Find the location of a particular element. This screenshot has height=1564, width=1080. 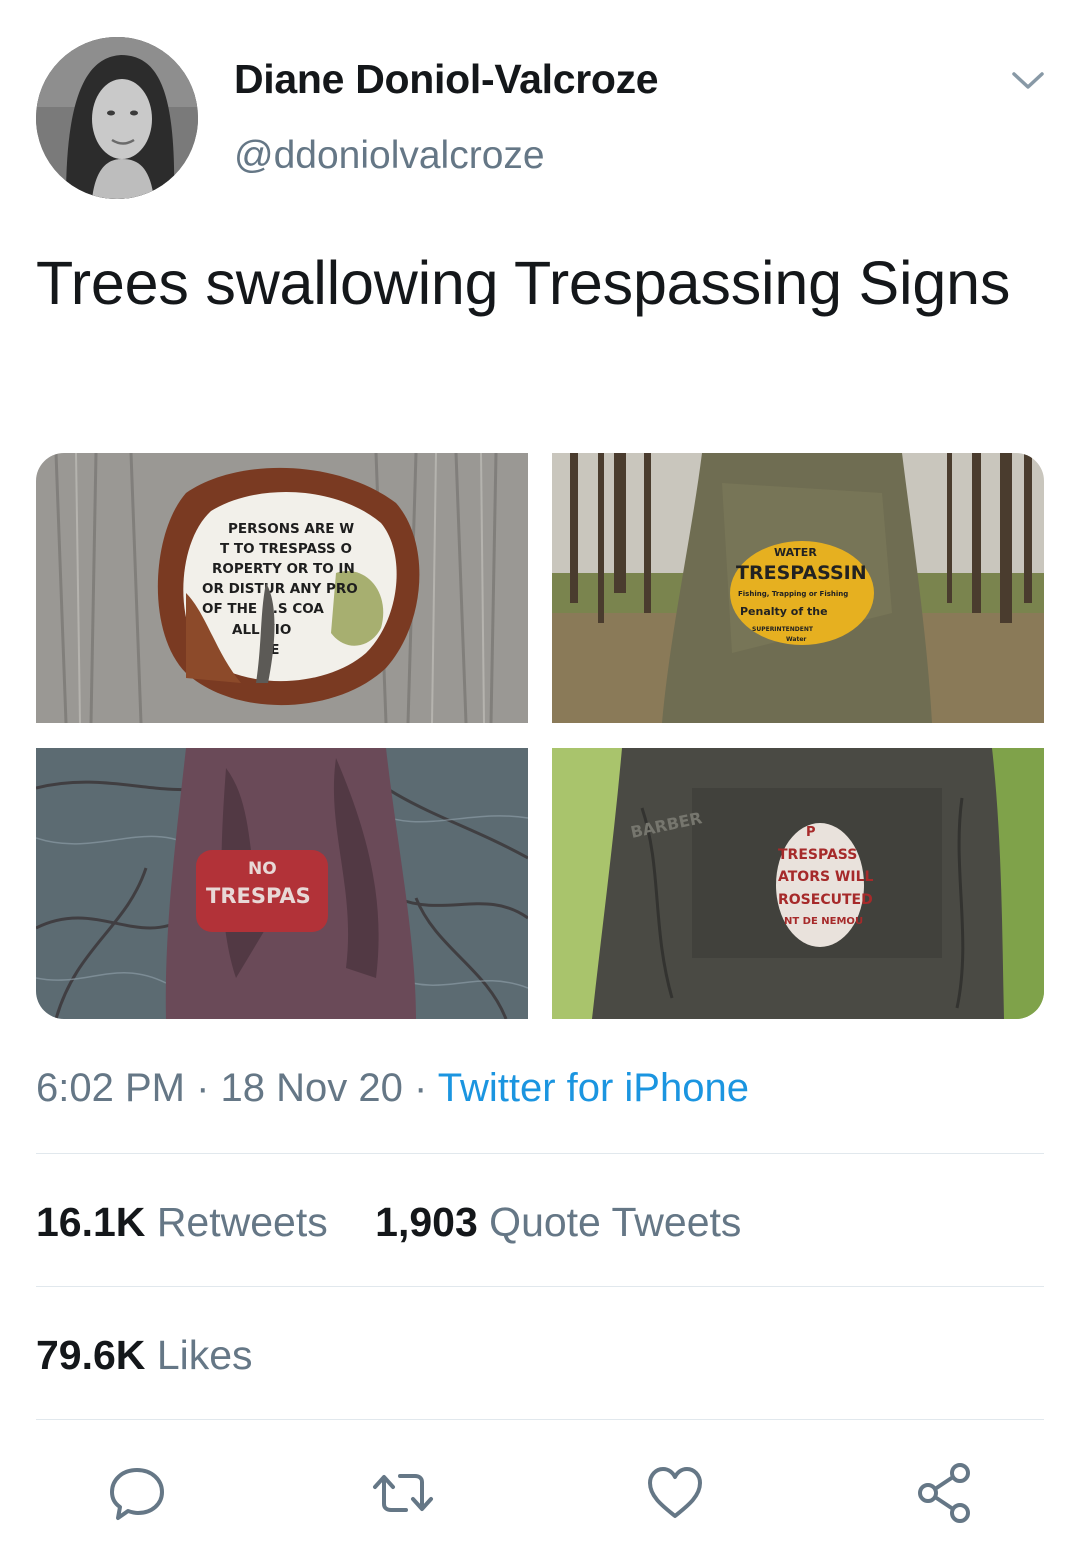

photo2-sign-line-3: Fishing, Trapping or Fishing is located at coordinates (793, 594).